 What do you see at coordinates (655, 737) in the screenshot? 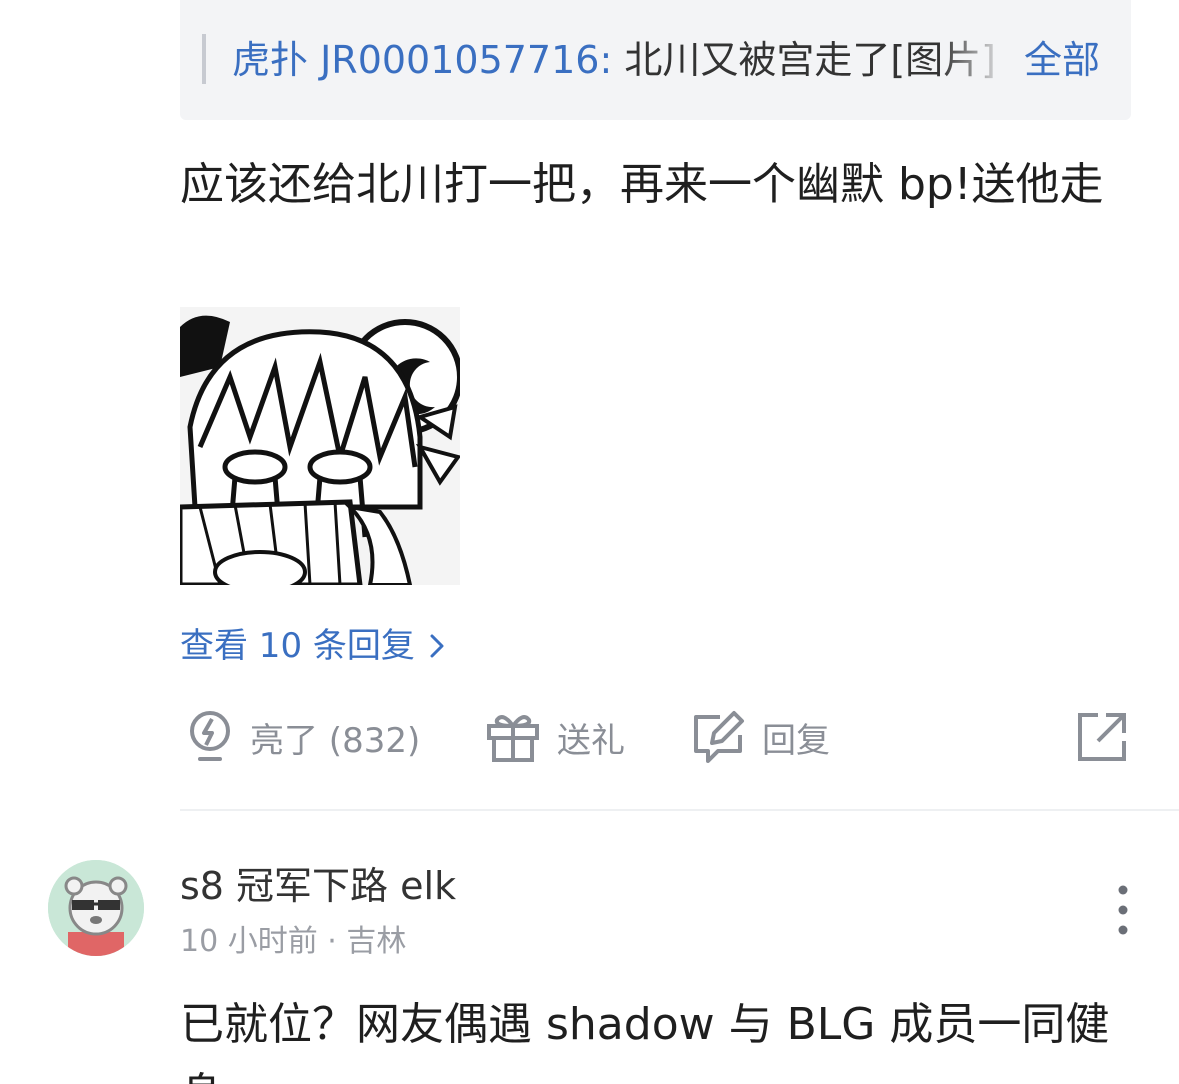
I see `comment-actions-bar: 亮了 (832) 送礼 回复` at bounding box center [655, 737].